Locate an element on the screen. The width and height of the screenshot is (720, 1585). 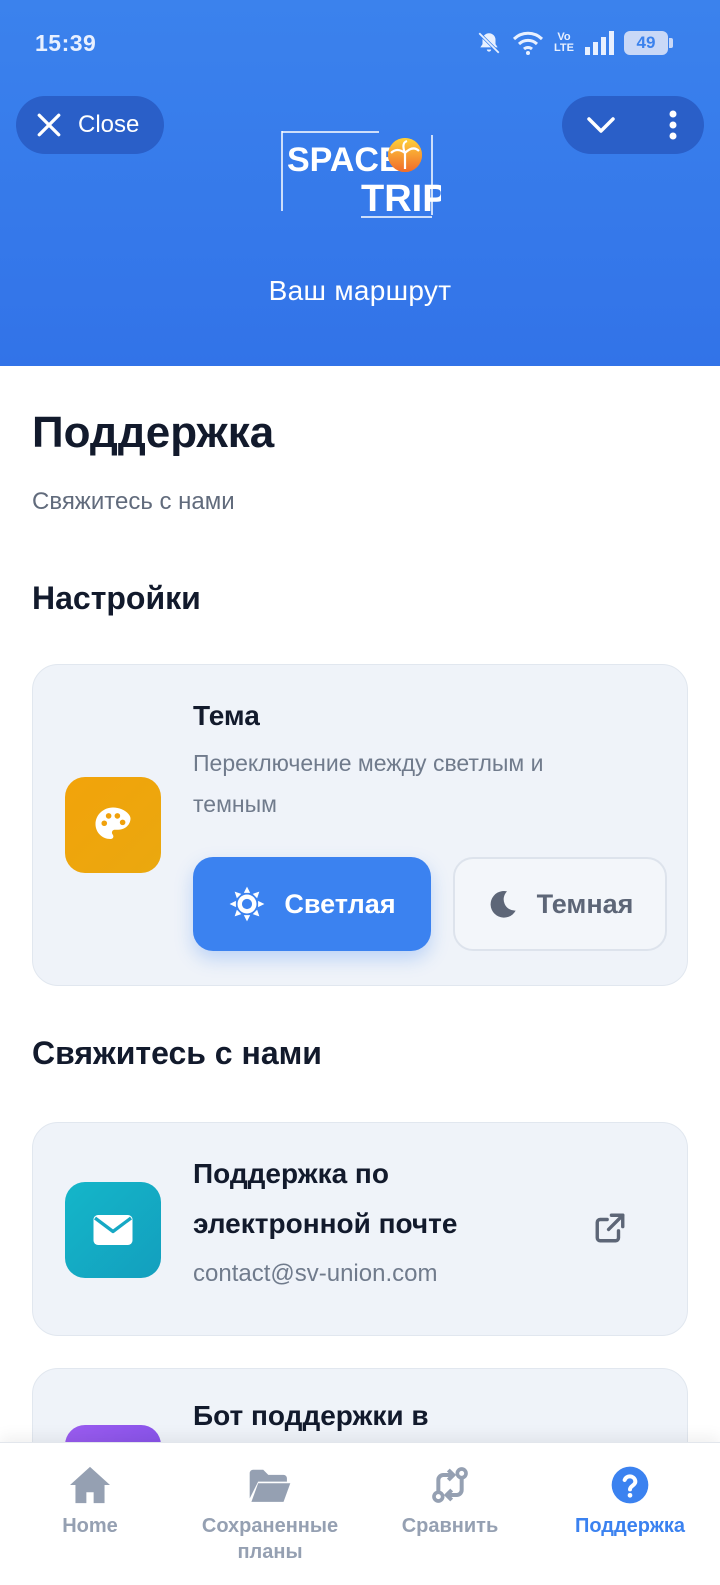
theme-card-desc-line1: Переключение между светлым и is located at coordinates (368, 763).